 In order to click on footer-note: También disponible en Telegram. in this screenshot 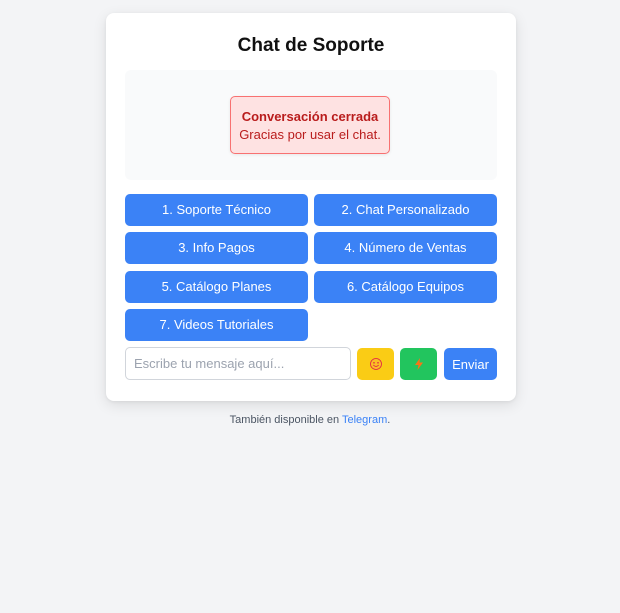, I will do `click(310, 420)`.